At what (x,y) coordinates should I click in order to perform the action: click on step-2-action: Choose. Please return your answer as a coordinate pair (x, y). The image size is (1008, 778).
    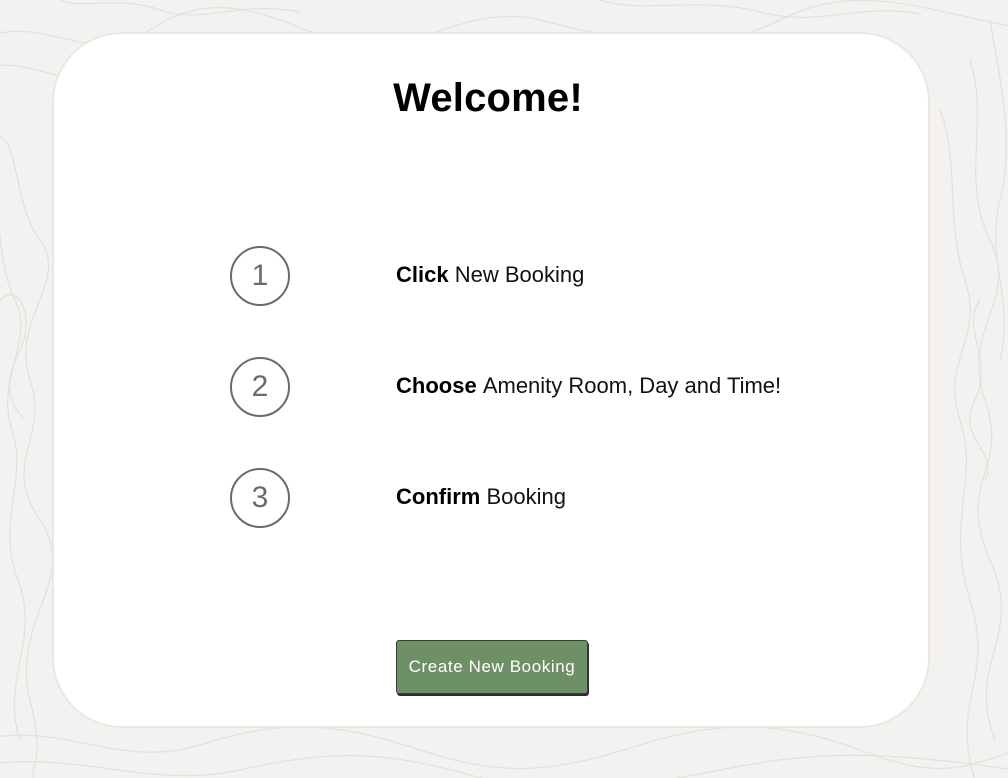
    Looking at the image, I should click on (436, 385).